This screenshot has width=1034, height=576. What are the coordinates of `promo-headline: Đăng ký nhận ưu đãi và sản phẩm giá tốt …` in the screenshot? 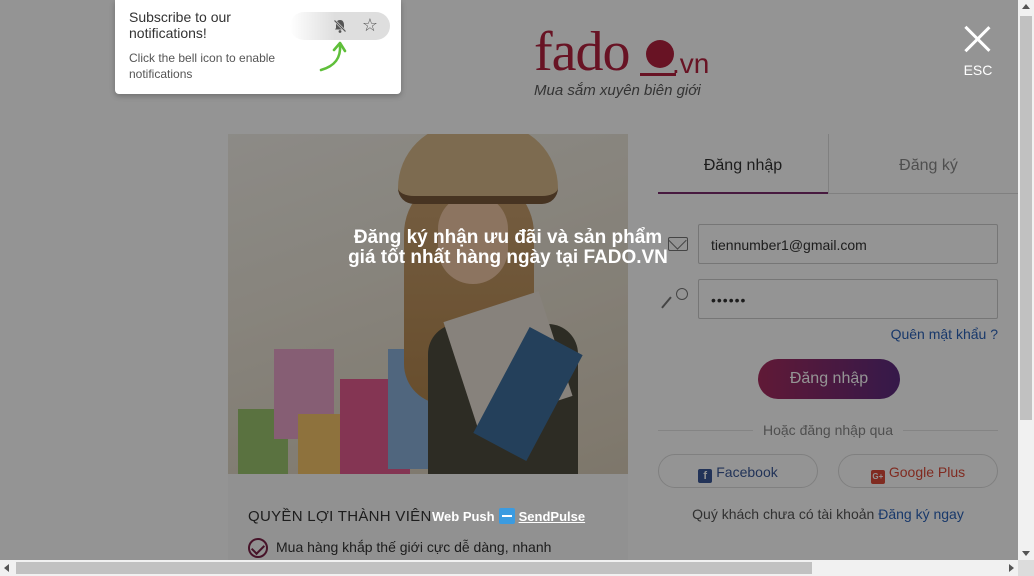 It's located at (508, 247).